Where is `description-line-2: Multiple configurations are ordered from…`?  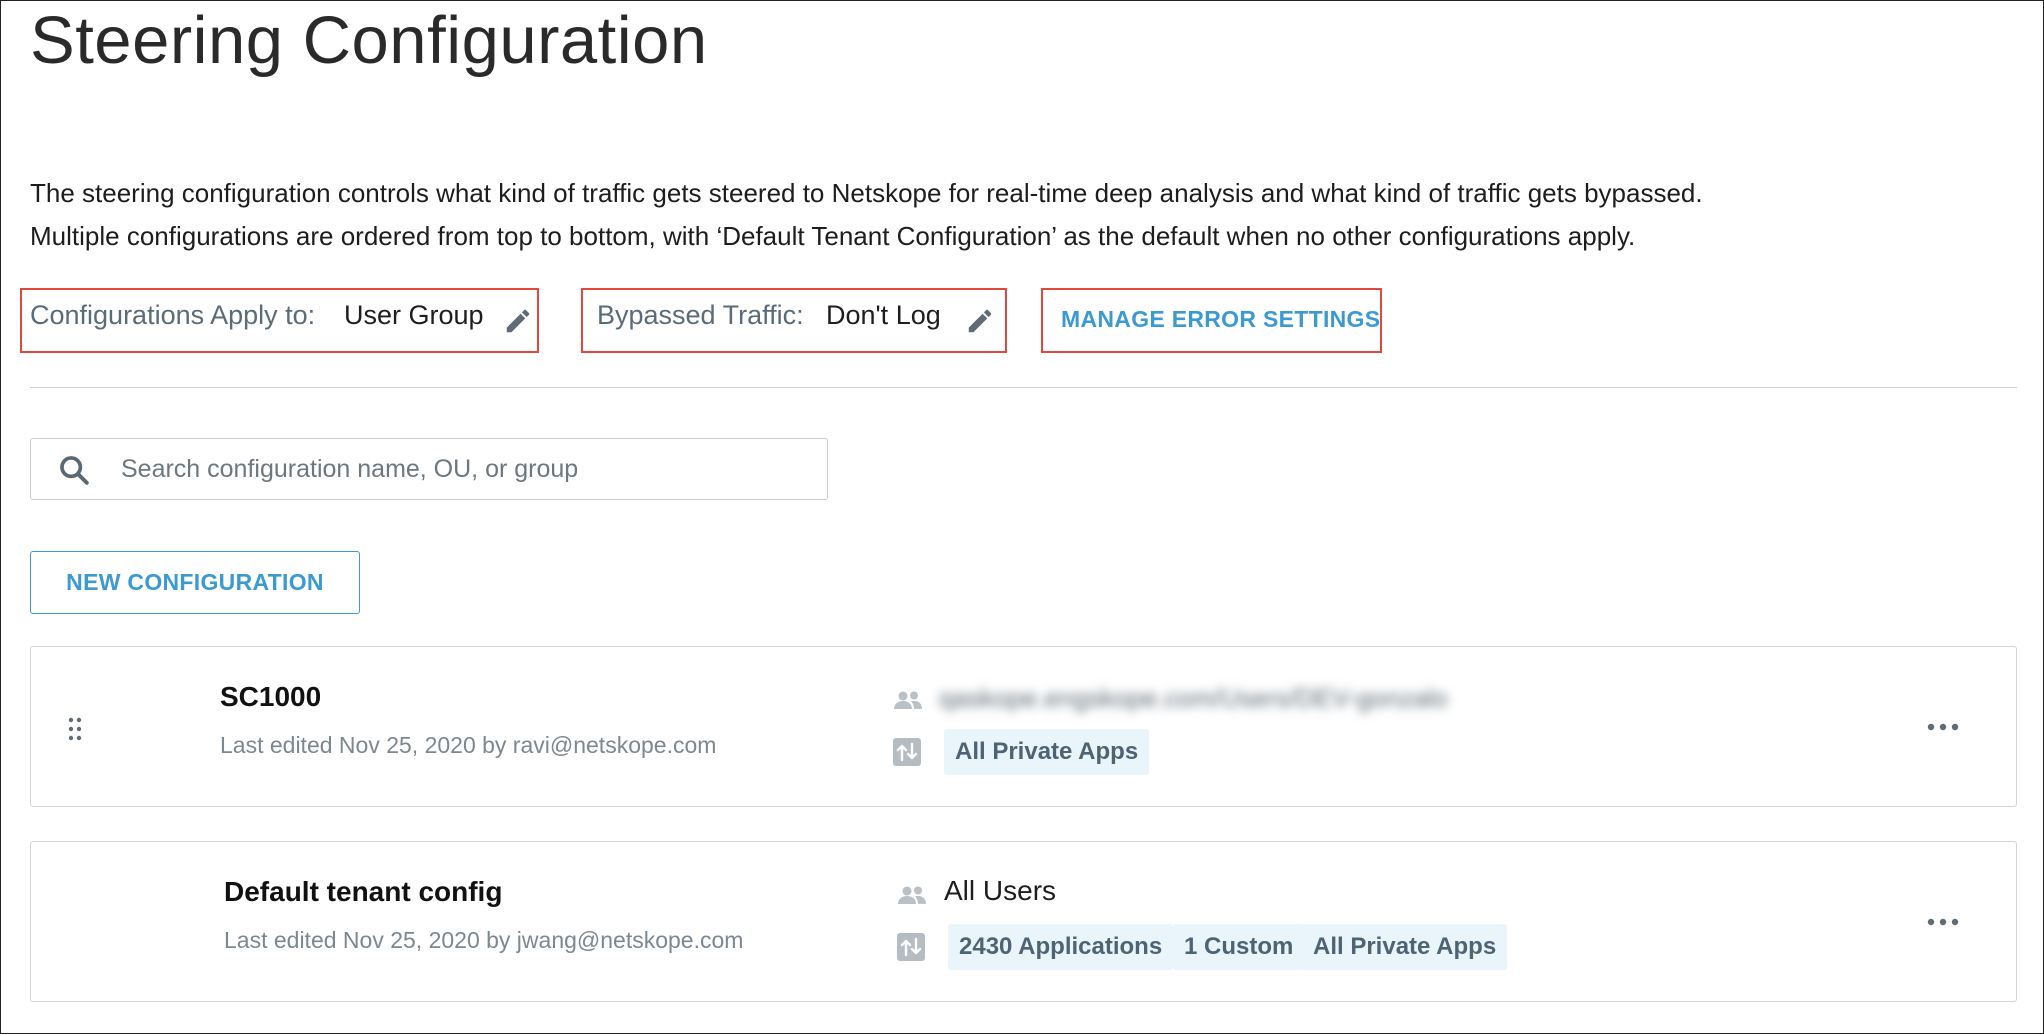
description-line-2: Multiple configurations are ordered from… is located at coordinates (833, 236).